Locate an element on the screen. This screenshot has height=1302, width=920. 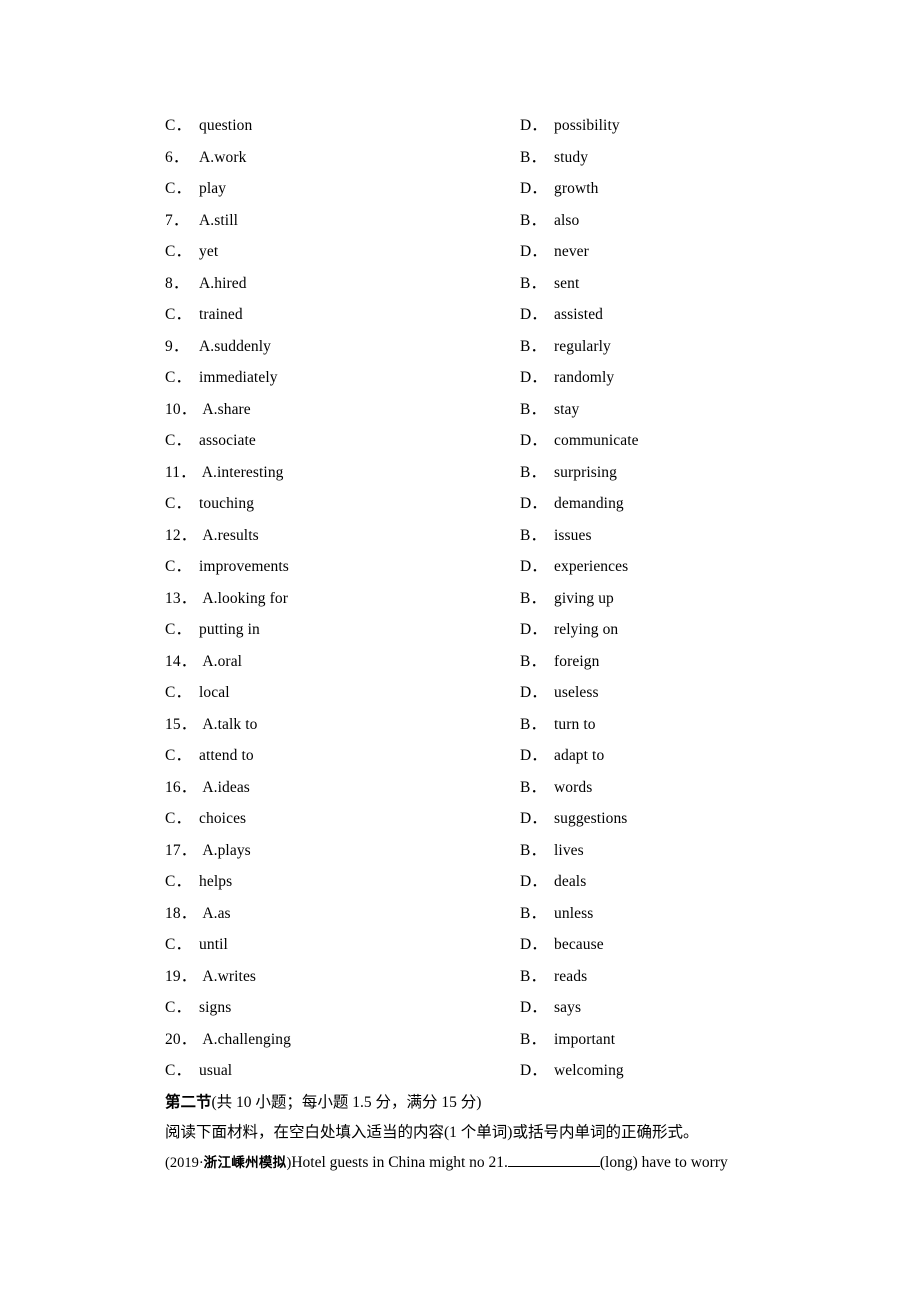
option-right: B． sent is located at coordinates (549, 284).